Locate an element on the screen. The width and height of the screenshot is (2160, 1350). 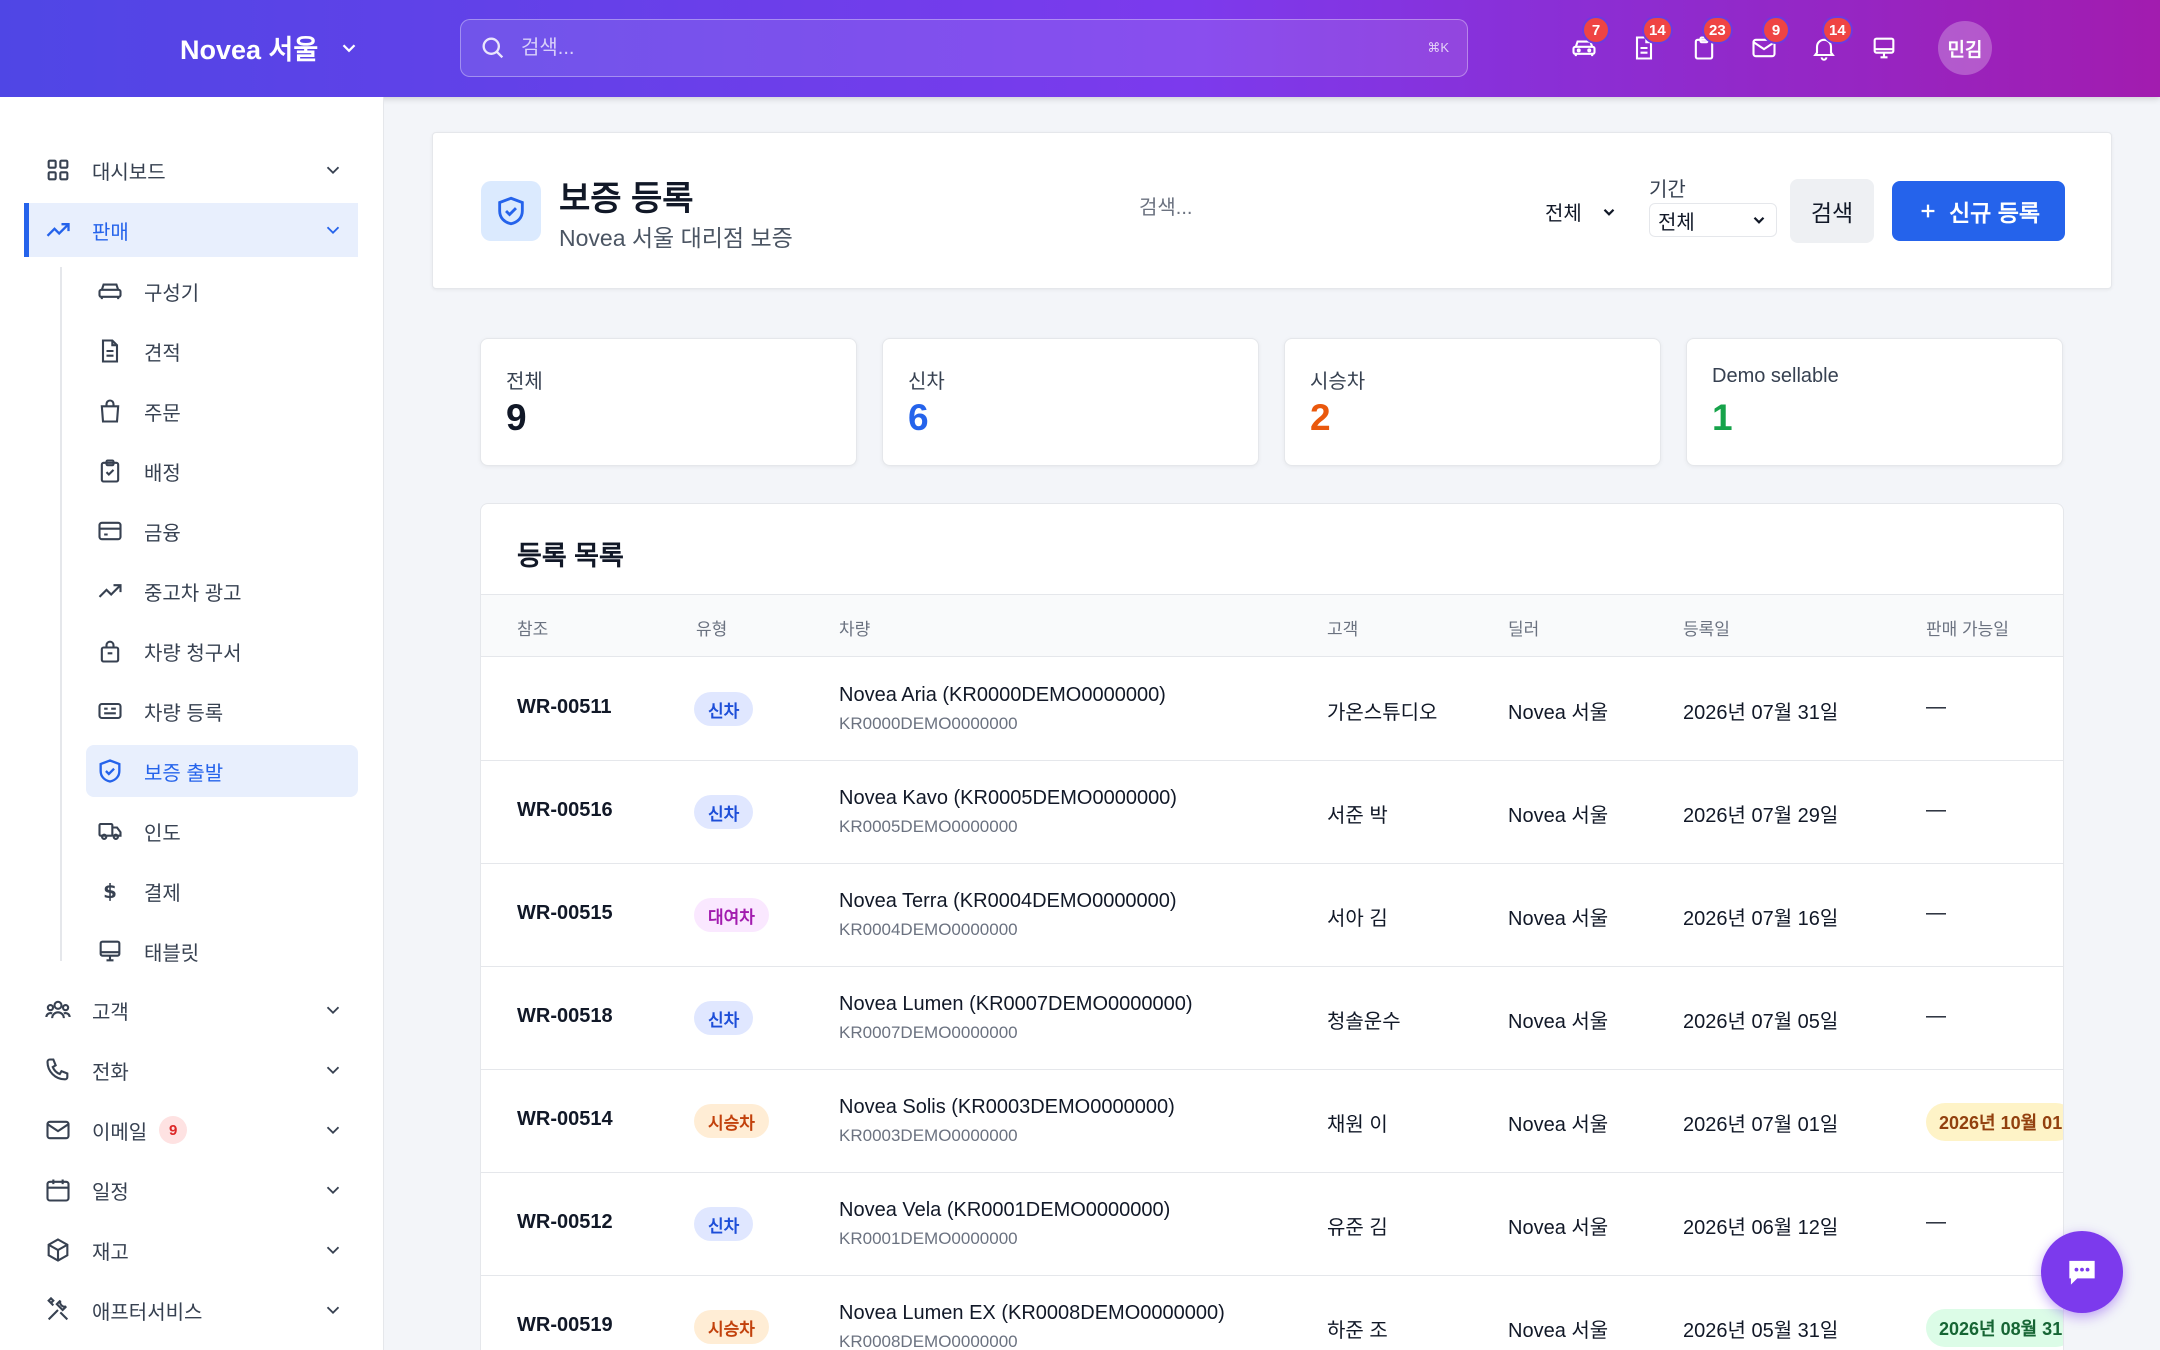
type-badge: 대여차 is located at coordinates (731, 915).